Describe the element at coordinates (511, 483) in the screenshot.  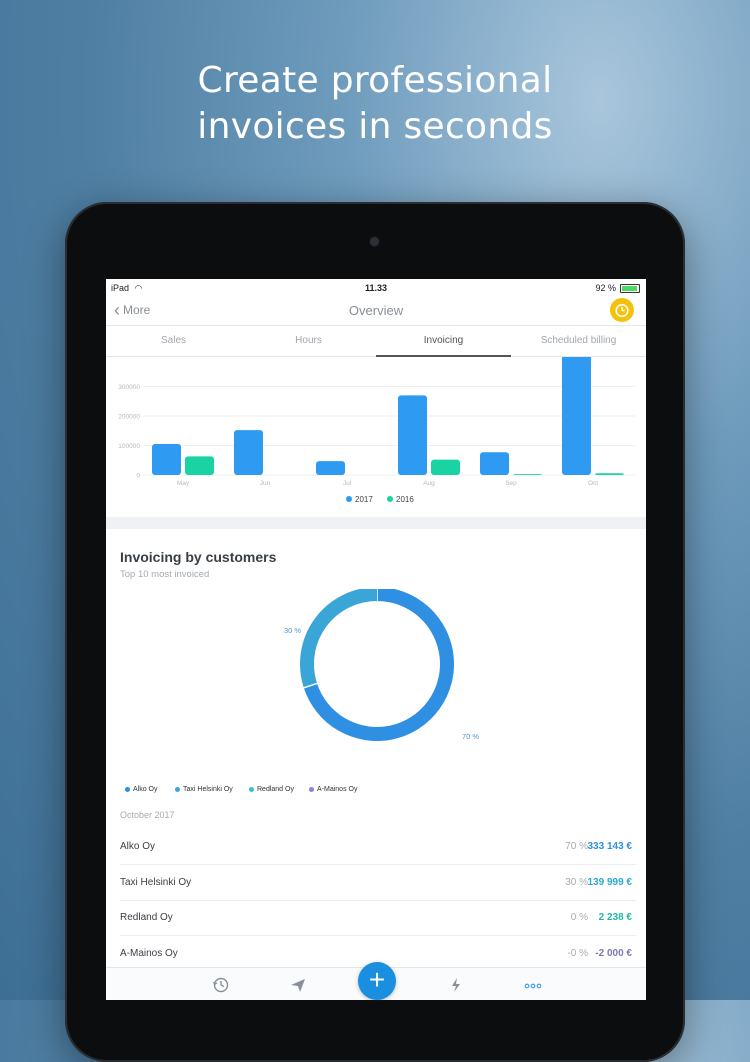
I see `x-tick-label: Sep` at that location.